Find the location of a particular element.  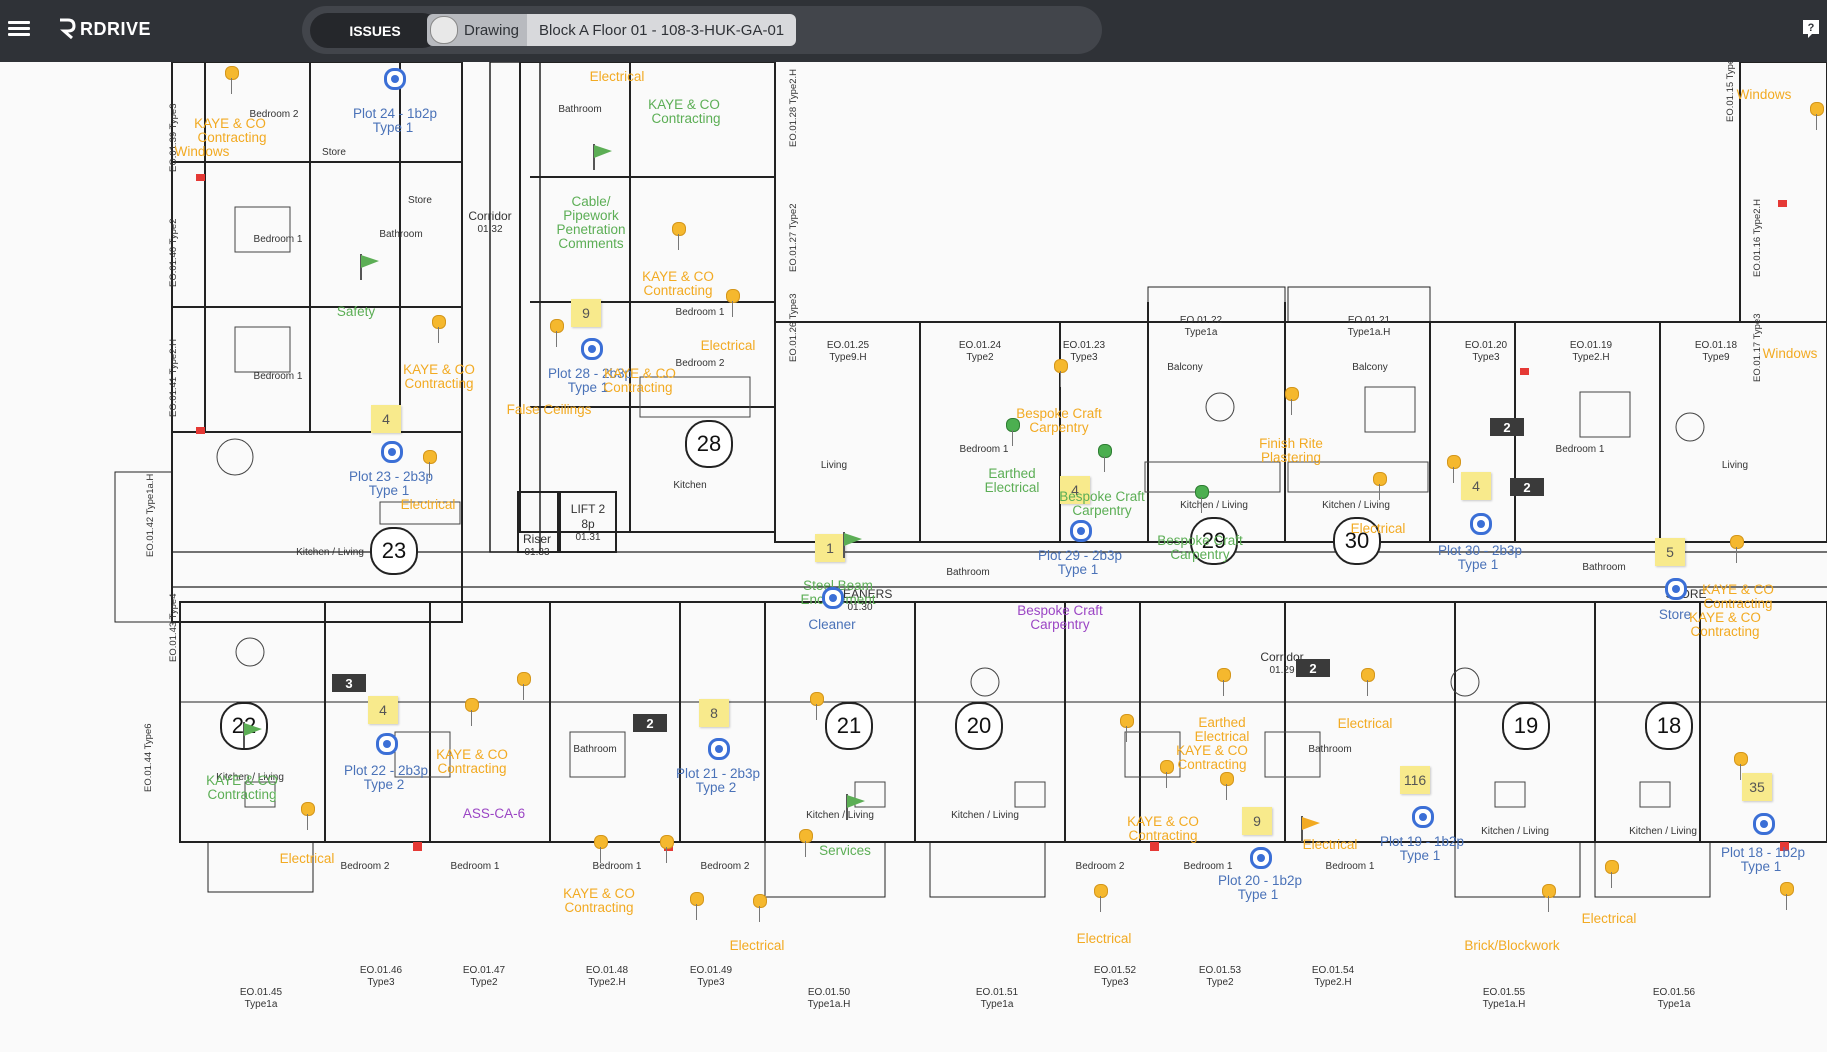

unit-code: EO.01.49 is located at coordinates (711, 970).